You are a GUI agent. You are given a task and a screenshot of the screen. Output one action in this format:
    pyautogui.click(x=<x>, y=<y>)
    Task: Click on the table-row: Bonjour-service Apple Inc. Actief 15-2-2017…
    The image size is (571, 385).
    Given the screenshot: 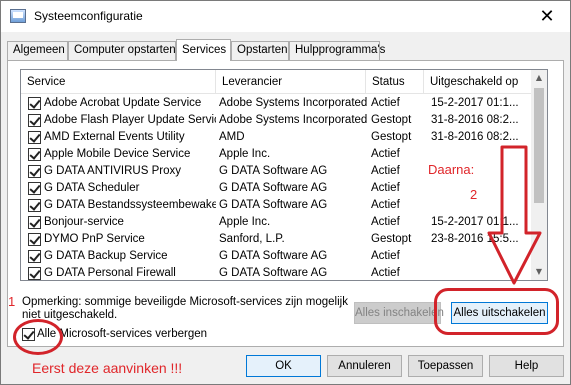 What is the action you would take?
    pyautogui.click(x=277, y=222)
    